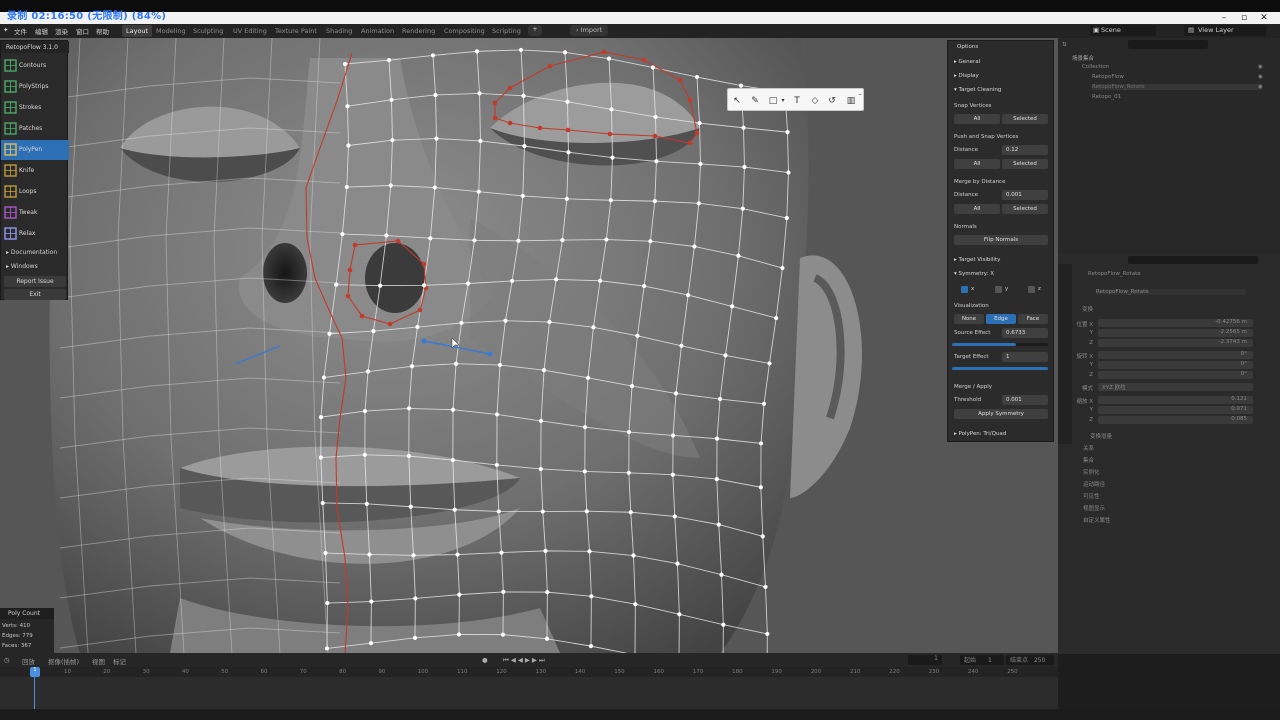  What do you see at coordinates (832, 101) in the screenshot?
I see `undo-icon: ↺` at bounding box center [832, 101].